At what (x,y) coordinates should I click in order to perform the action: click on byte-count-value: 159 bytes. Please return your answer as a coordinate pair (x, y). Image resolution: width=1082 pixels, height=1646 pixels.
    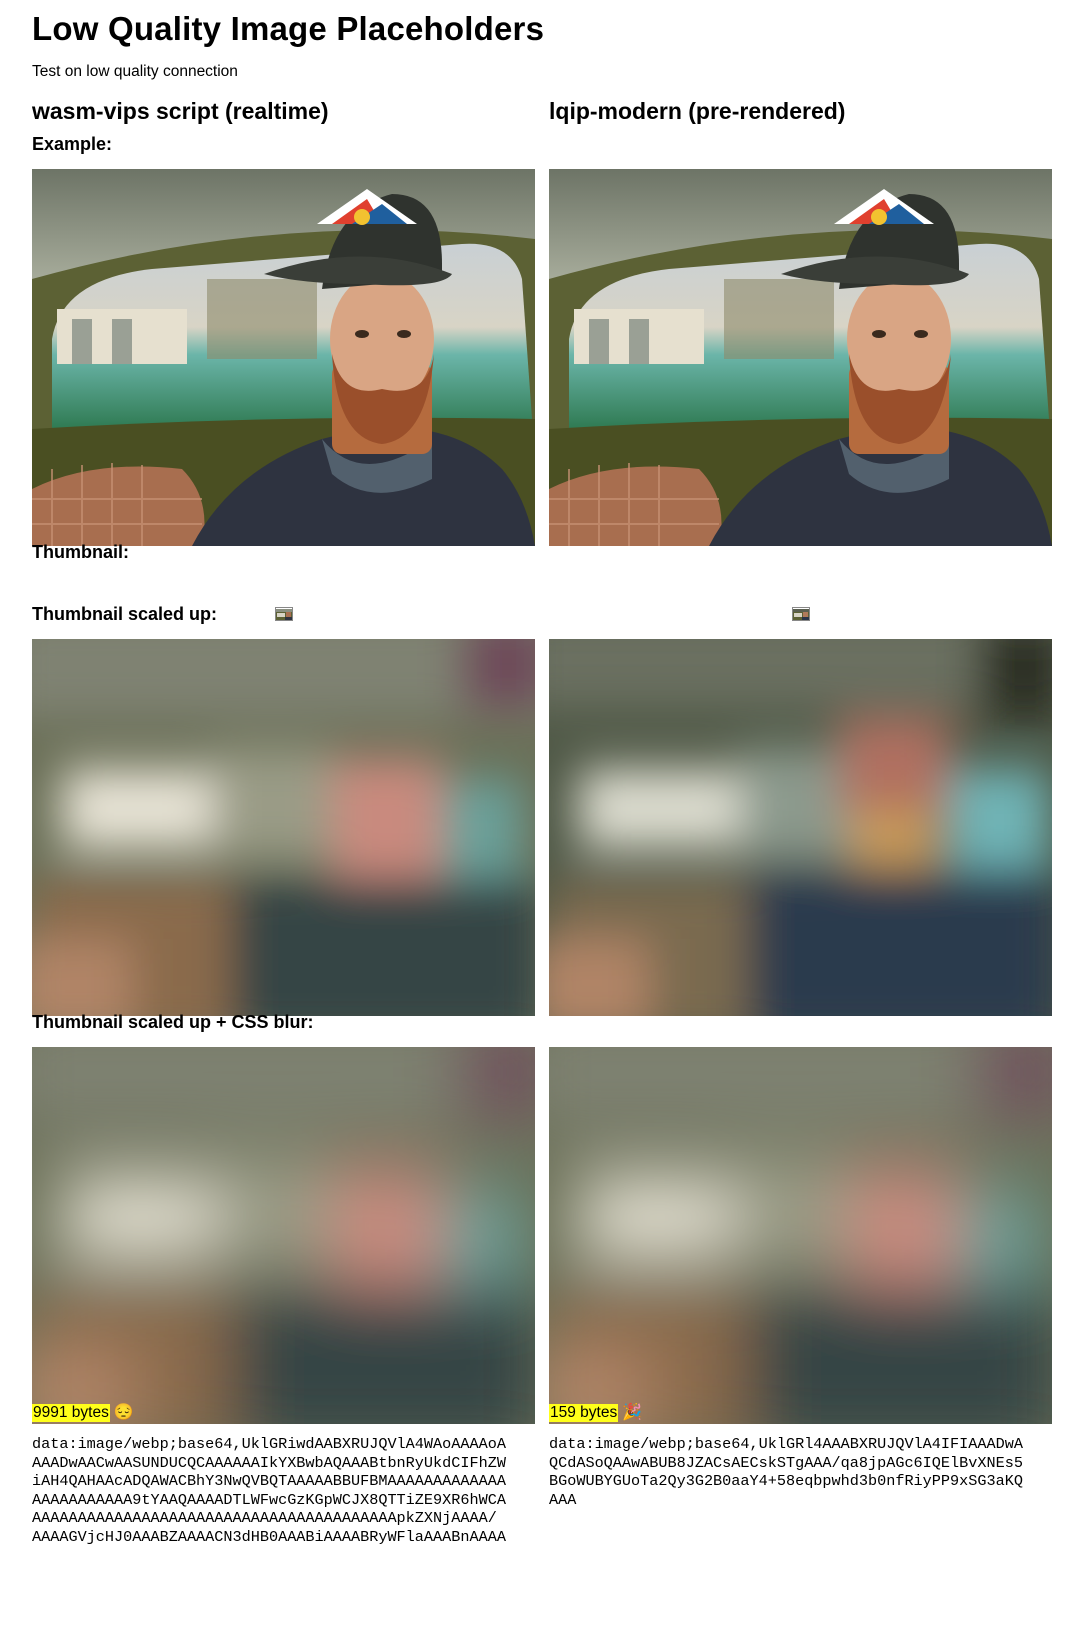
    Looking at the image, I should click on (584, 1413).